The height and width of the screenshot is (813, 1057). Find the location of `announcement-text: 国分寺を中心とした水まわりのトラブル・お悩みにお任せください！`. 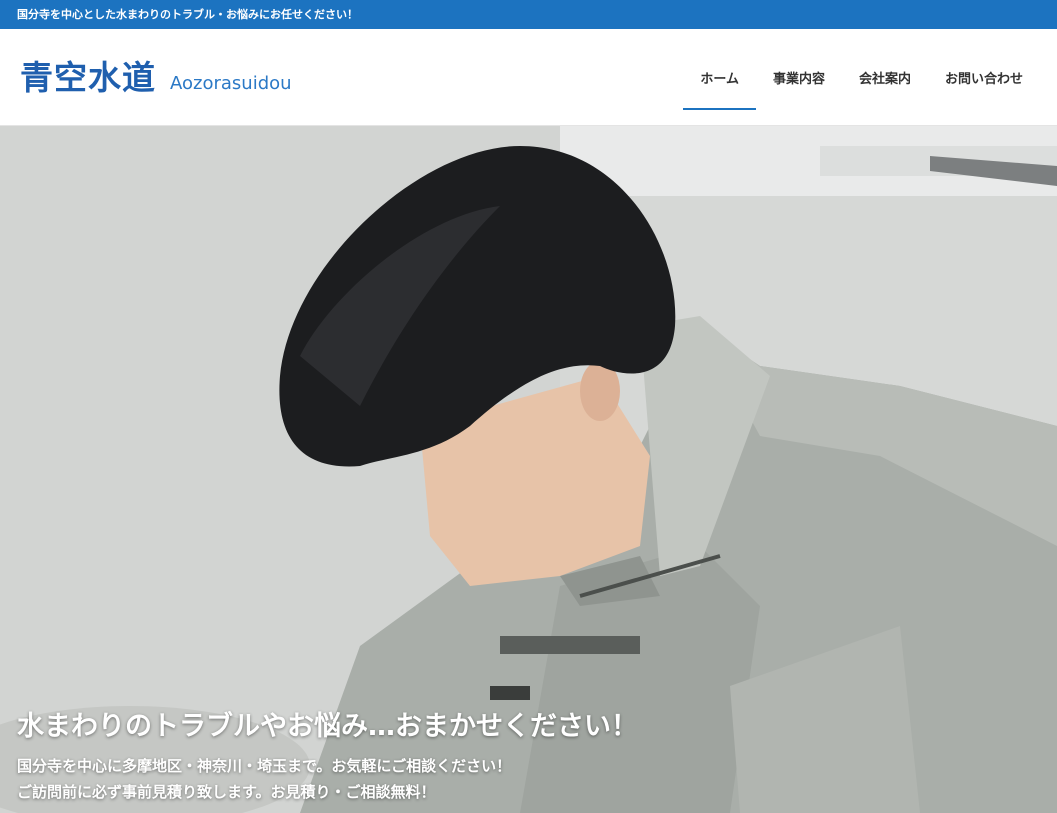

announcement-text: 国分寺を中心とした水まわりのトラブル・お悩みにお任せください！ is located at coordinates (187, 14).